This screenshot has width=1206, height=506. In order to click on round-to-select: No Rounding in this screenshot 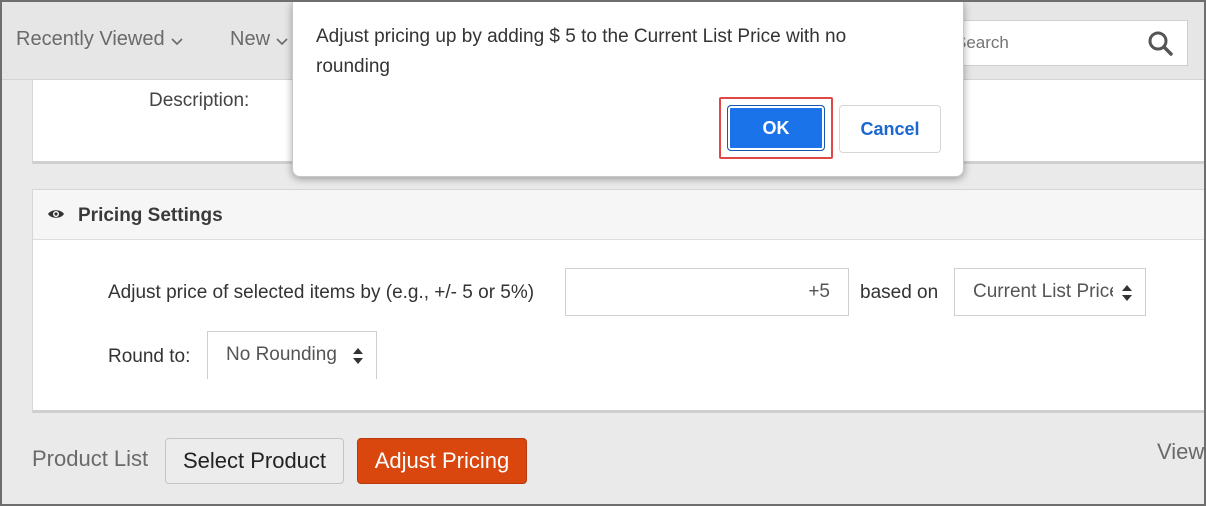, I will do `click(292, 355)`.